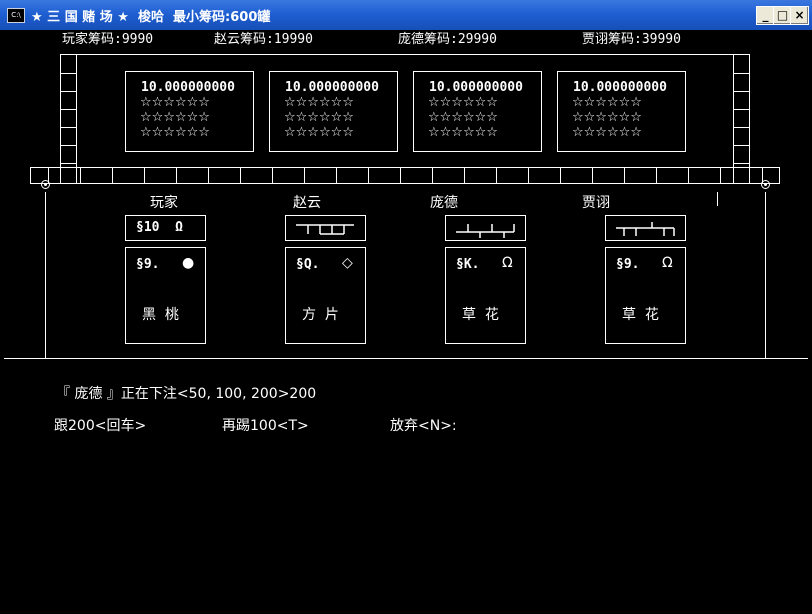 The image size is (812, 614). What do you see at coordinates (188, 263) in the screenshot?
I see `black-circle-icon: ●` at bounding box center [188, 263].